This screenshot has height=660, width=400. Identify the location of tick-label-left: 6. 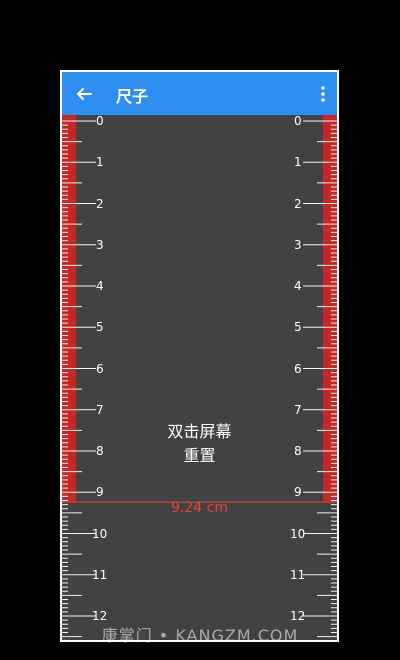
(100, 368).